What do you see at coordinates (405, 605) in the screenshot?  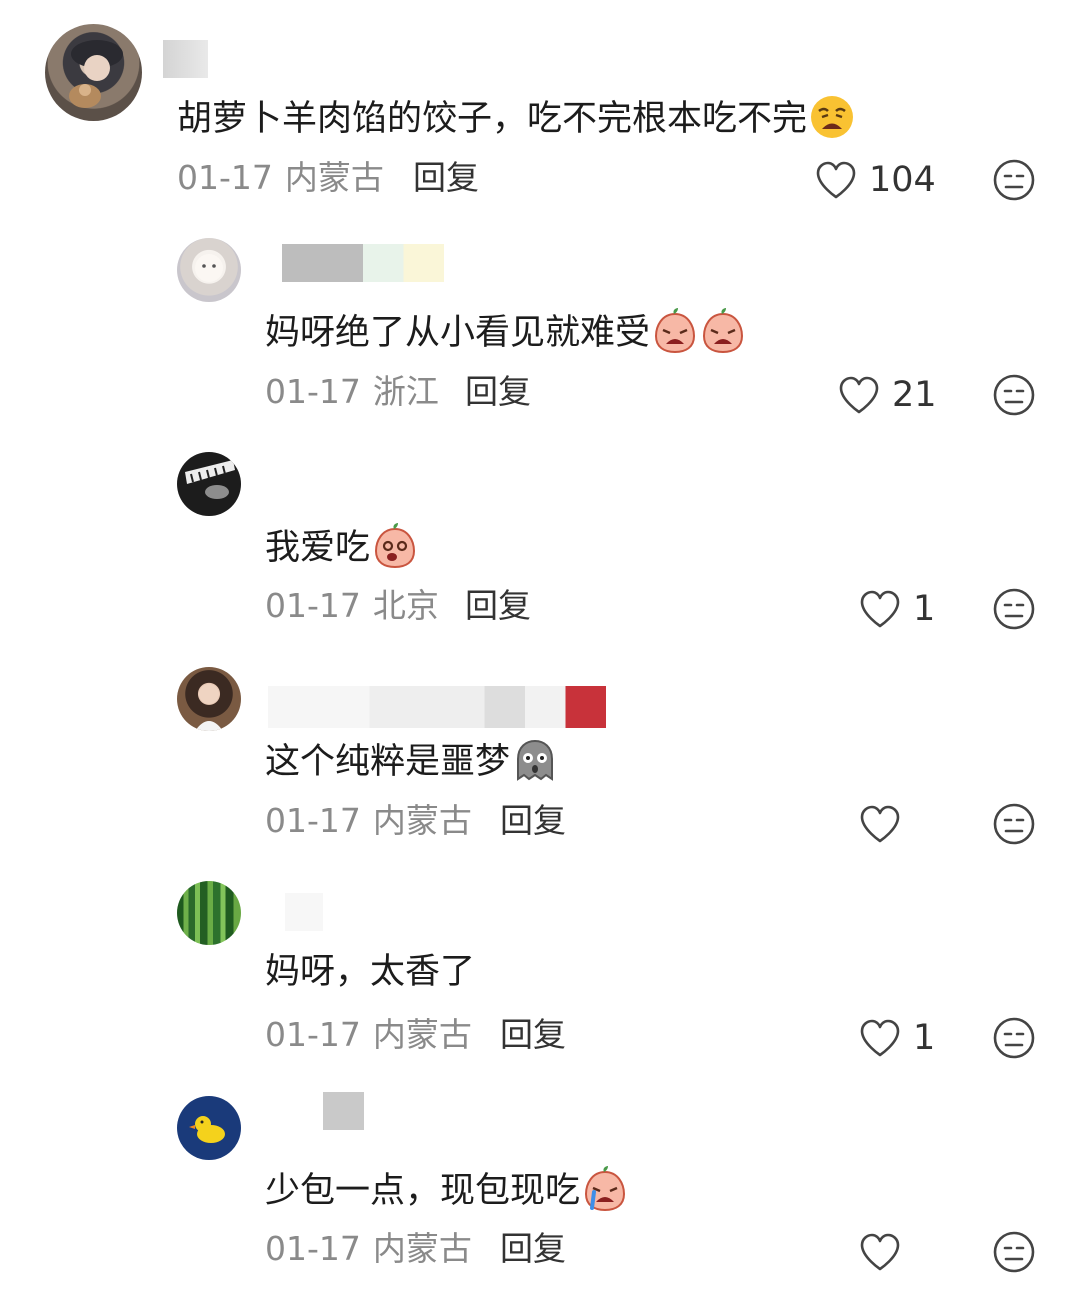 I see `comment-region: 北京` at bounding box center [405, 605].